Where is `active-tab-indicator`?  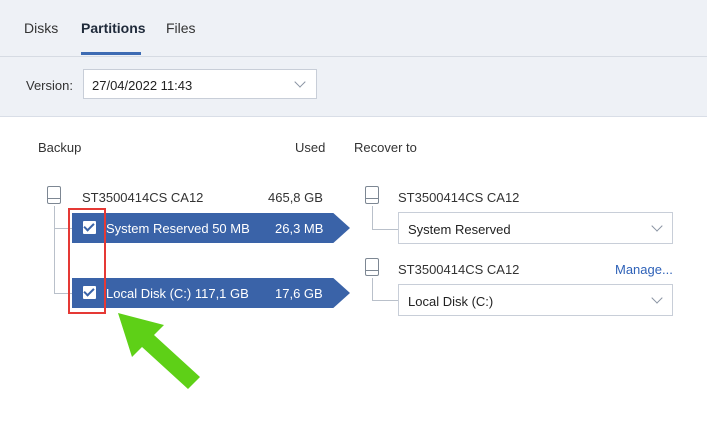 active-tab-indicator is located at coordinates (111, 53).